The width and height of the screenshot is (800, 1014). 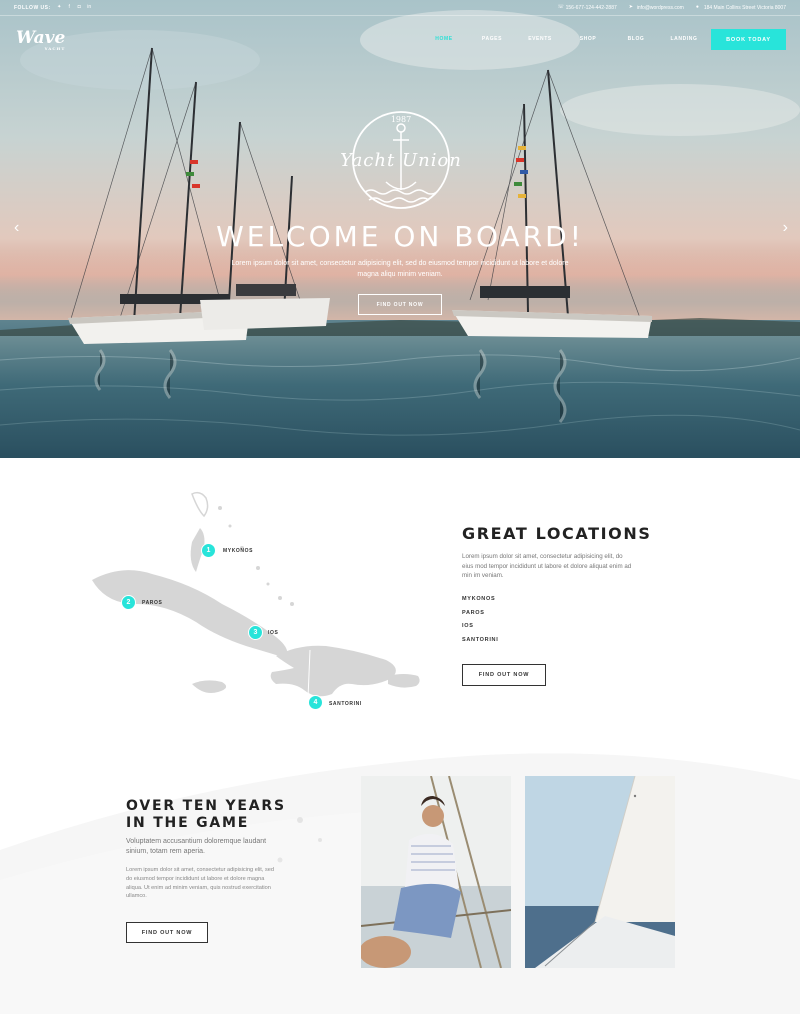 What do you see at coordinates (89, 7) in the screenshot?
I see `linkedin-icon: in` at bounding box center [89, 7].